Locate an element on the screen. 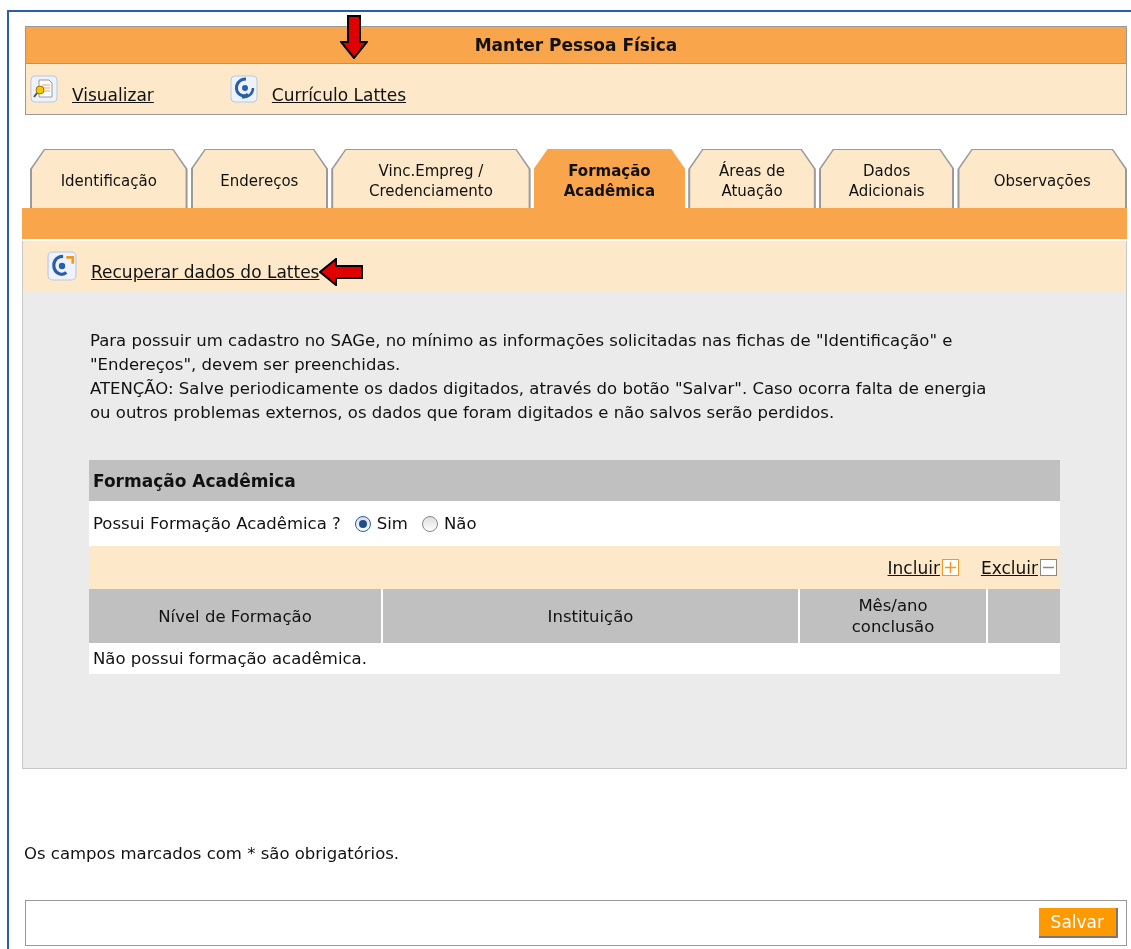 This screenshot has height=949, width=1131. column-header: Mês/ano conclusão is located at coordinates (892, 616).